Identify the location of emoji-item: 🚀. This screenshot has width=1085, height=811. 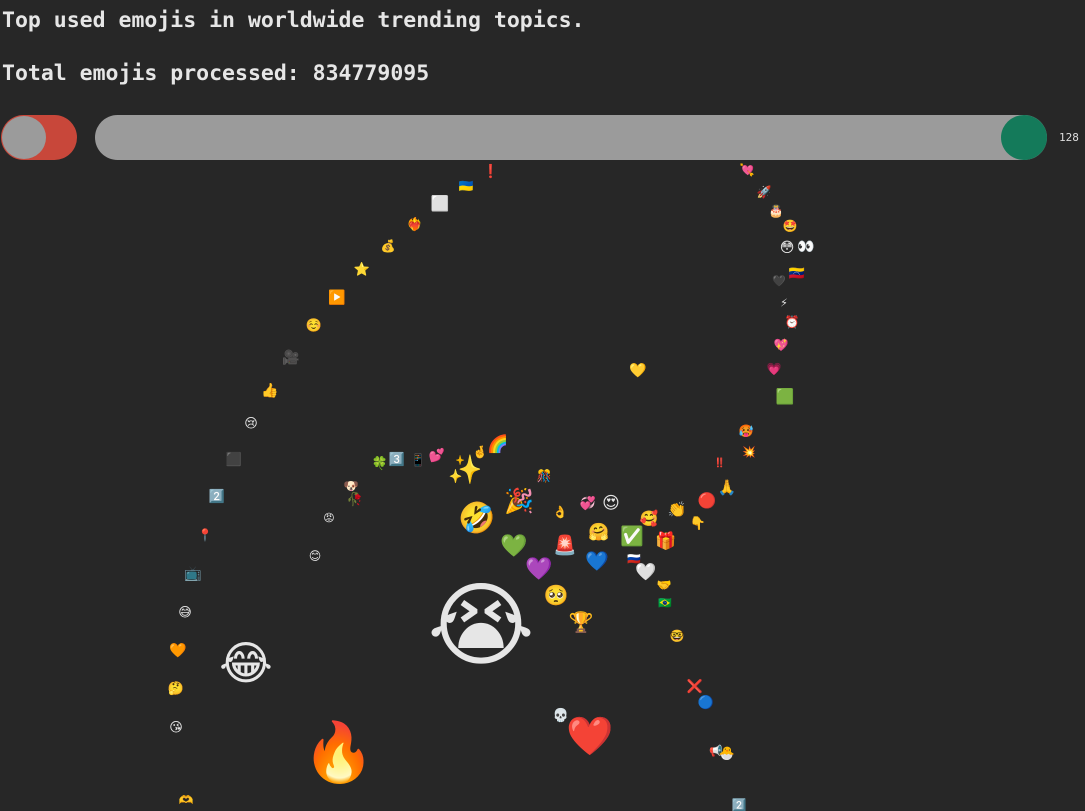
(764, 192).